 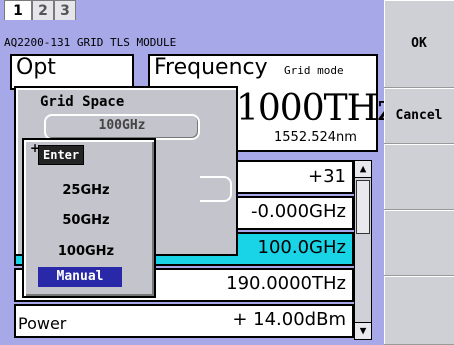 I want to click on tab-2: 2, so click(x=43, y=10).